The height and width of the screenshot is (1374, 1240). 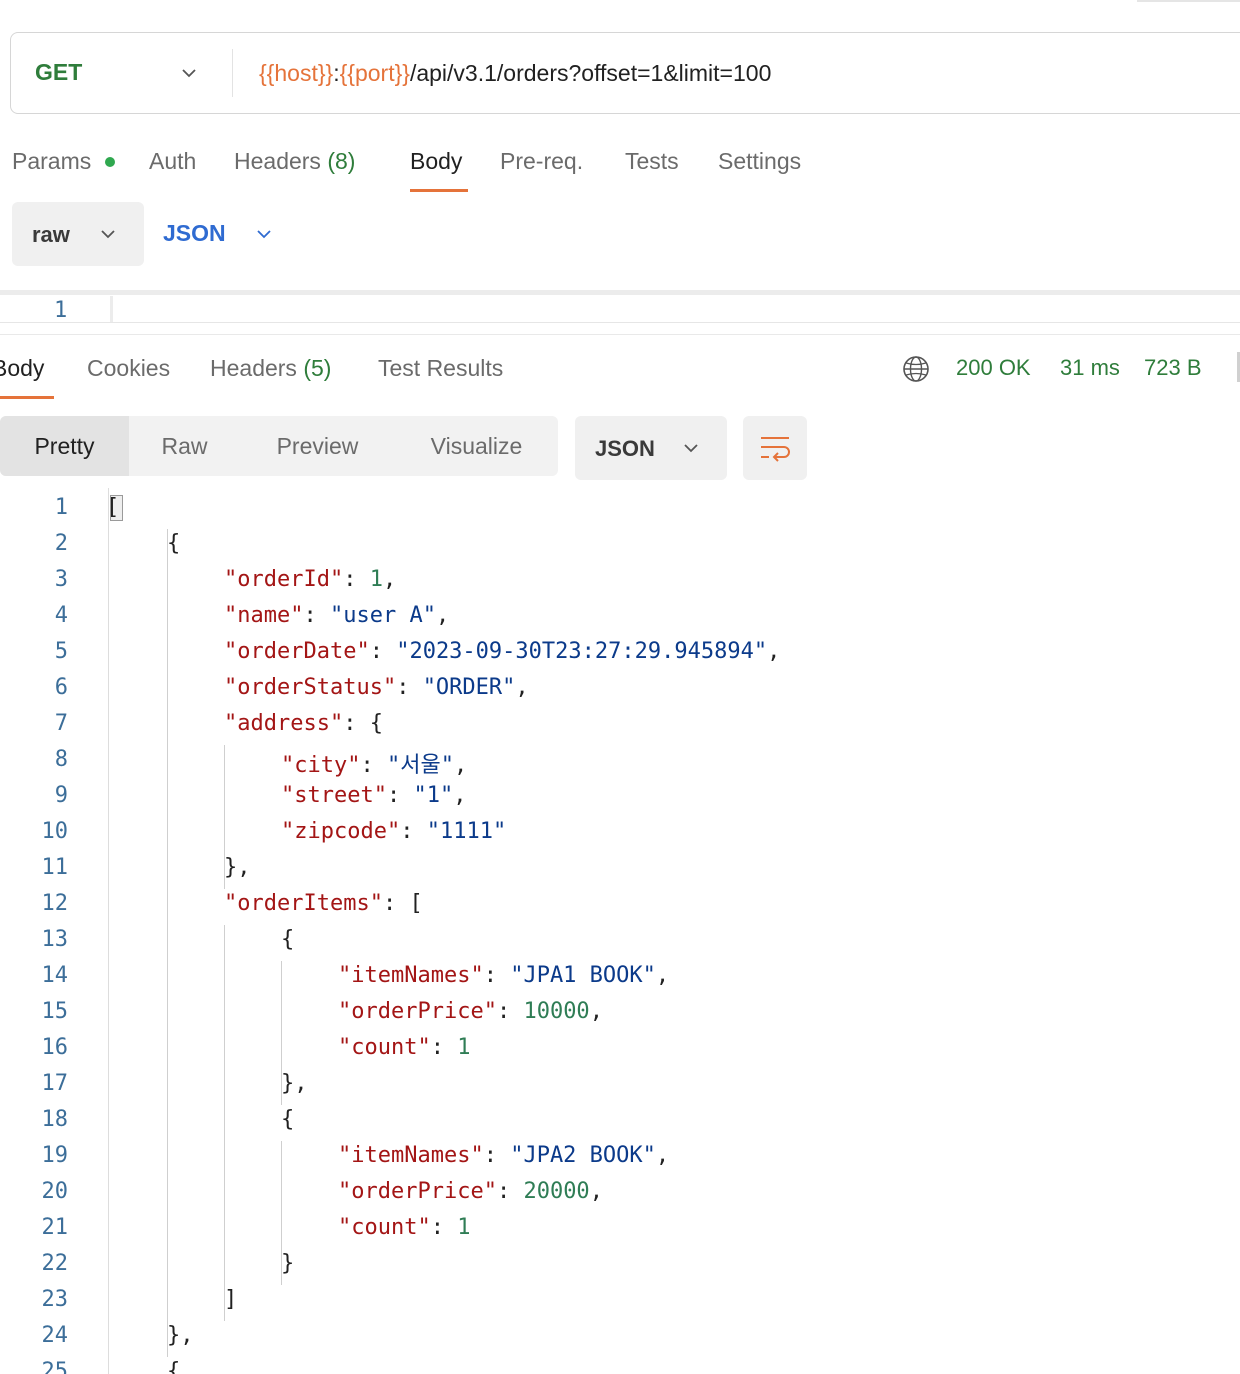 I want to click on response-format-select: JSON, so click(x=651, y=448).